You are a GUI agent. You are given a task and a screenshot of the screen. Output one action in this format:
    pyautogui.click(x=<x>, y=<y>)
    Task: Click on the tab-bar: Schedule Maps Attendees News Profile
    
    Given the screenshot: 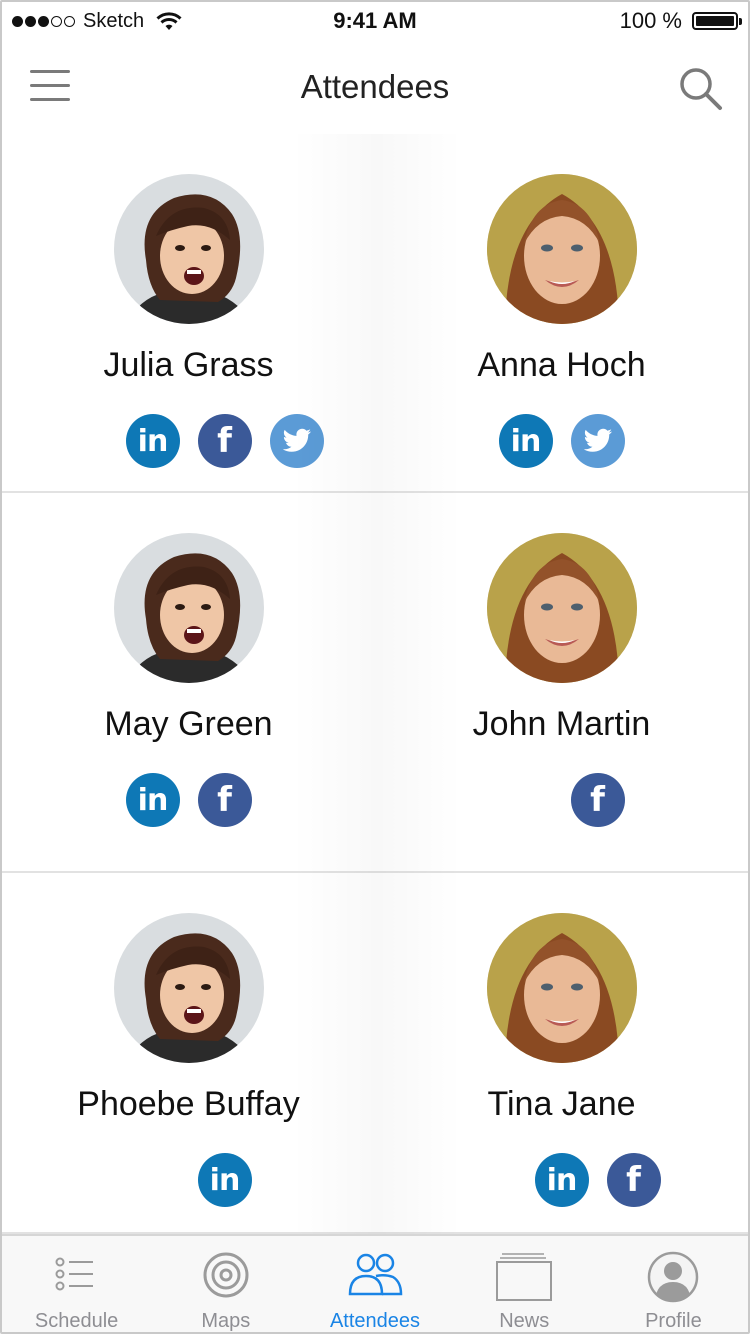 What is the action you would take?
    pyautogui.click(x=375, y=1283)
    